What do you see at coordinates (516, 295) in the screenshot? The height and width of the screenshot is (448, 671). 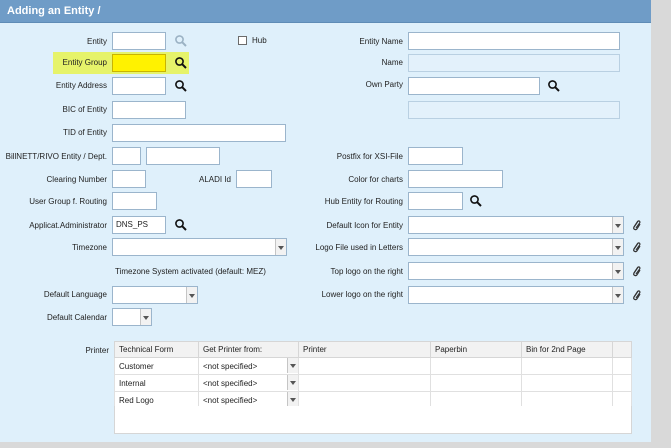 I see `lower-logo-select` at bounding box center [516, 295].